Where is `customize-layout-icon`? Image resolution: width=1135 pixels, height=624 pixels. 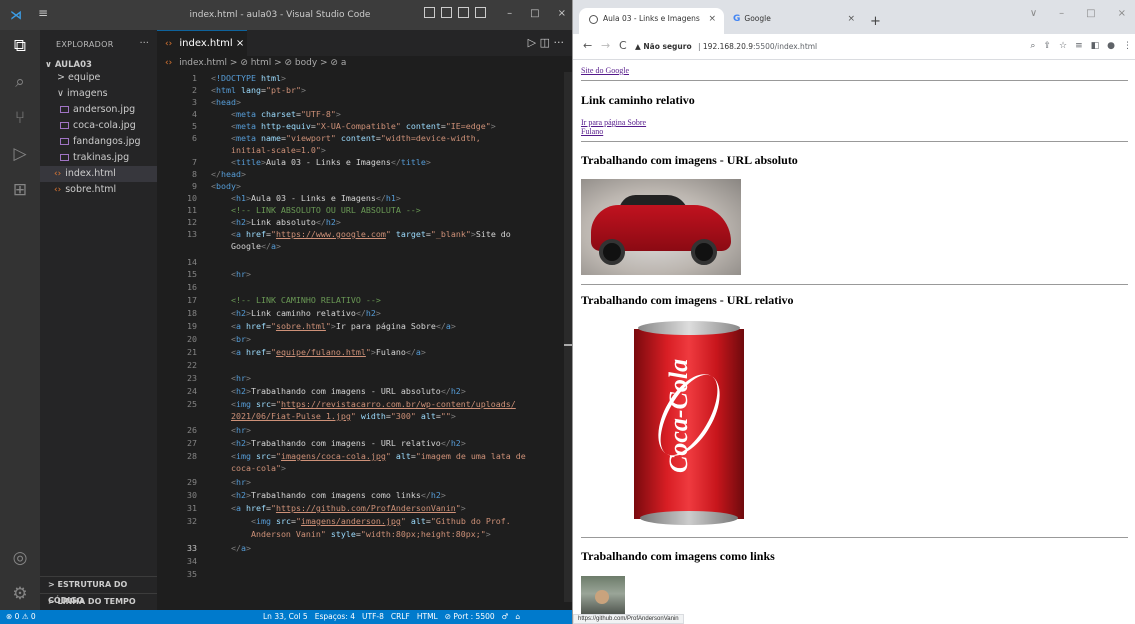
customize-layout-icon is located at coordinates (480, 12).